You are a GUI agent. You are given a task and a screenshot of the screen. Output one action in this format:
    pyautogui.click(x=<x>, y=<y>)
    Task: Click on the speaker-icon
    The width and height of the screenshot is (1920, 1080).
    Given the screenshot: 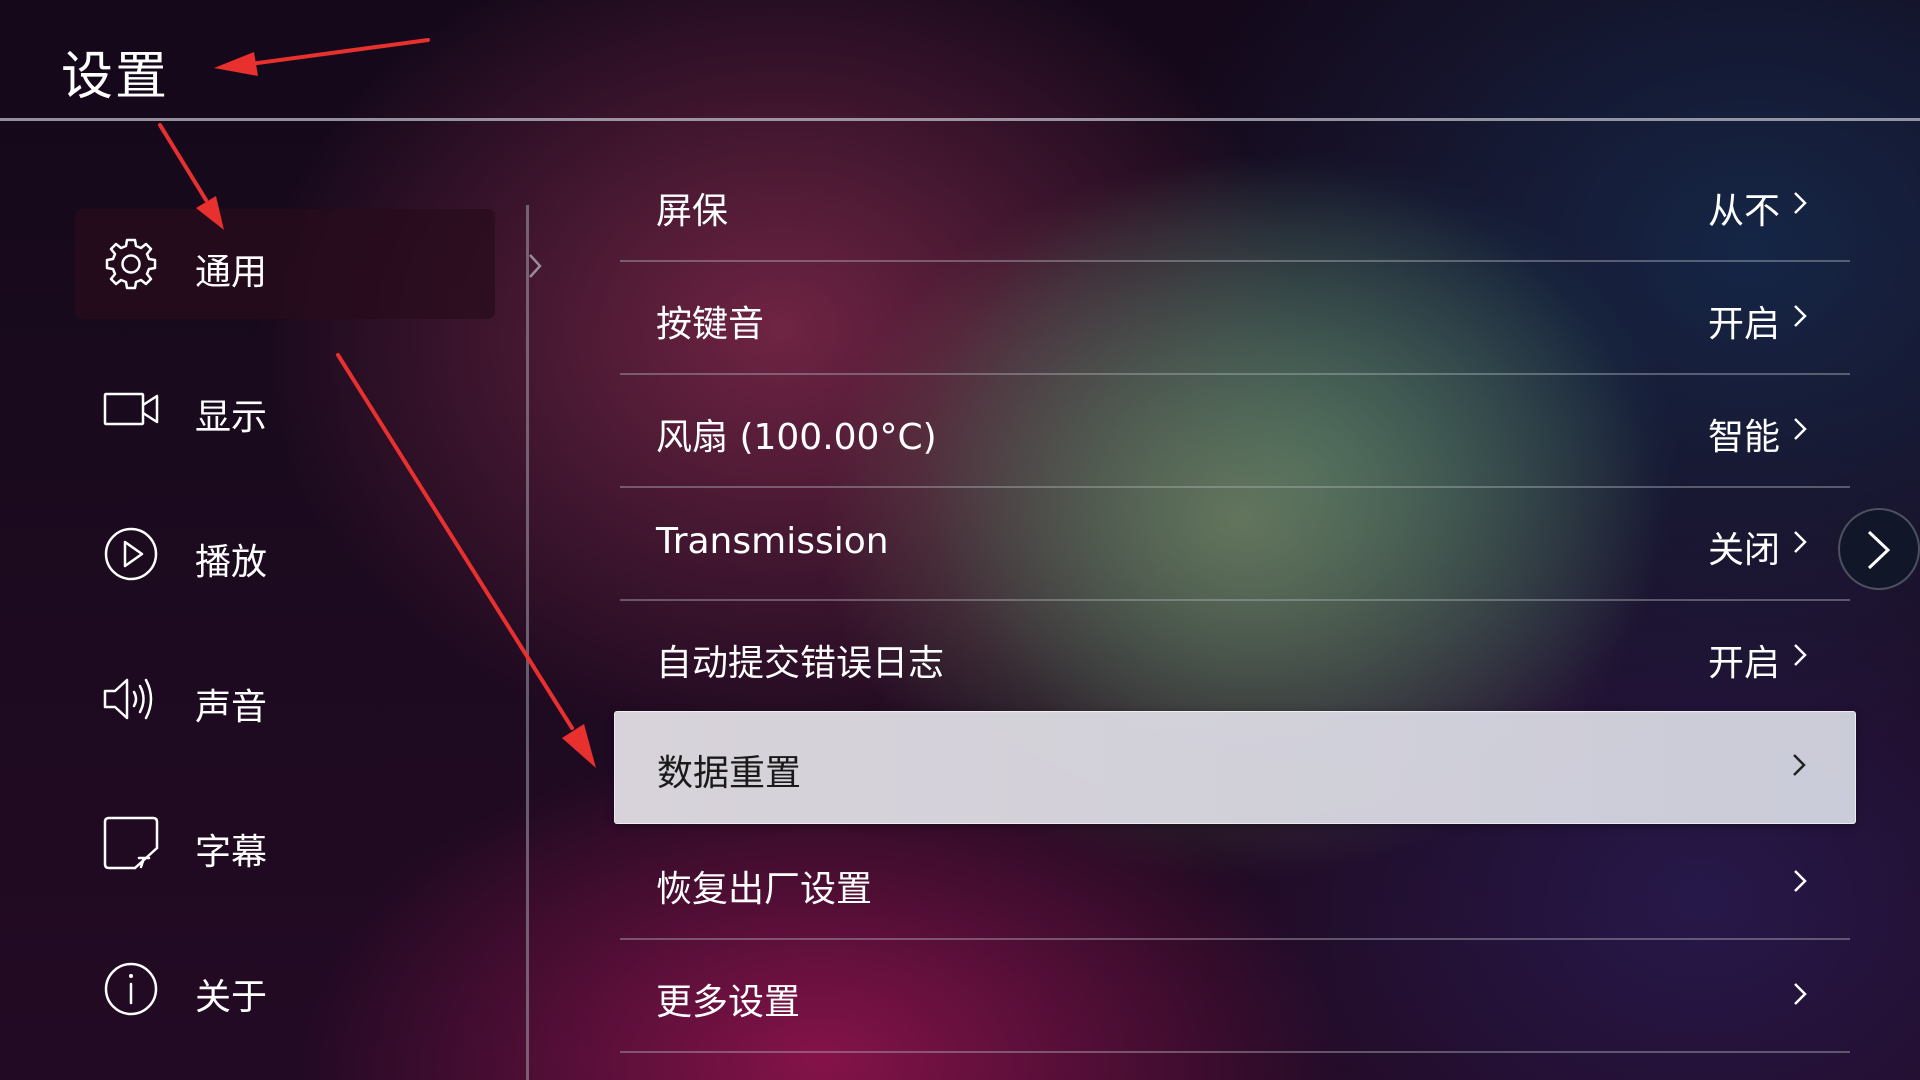 What is the action you would take?
    pyautogui.click(x=128, y=699)
    